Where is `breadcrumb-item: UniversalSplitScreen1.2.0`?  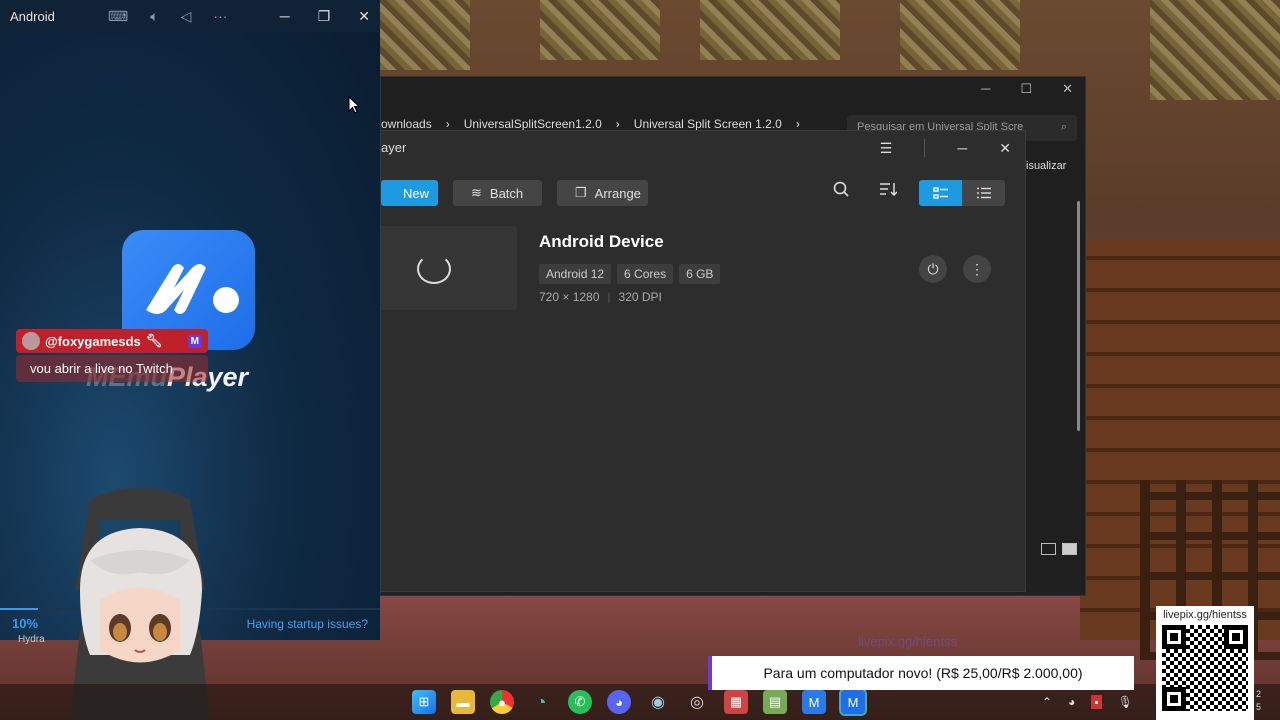
breadcrumb-item: UniversalSplitScreen1.2.0 is located at coordinates (533, 124).